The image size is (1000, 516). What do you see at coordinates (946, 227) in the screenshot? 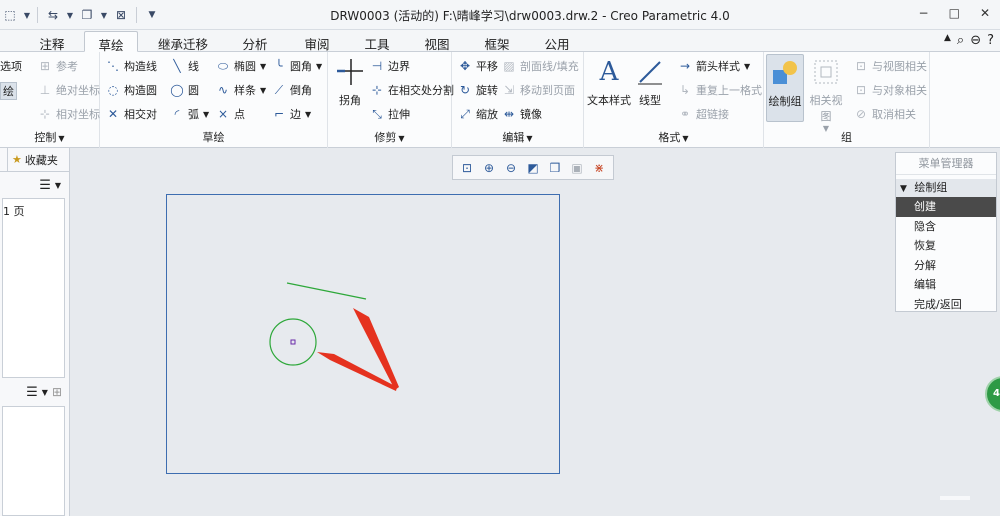
I see `menu-item-suppress: 隐含` at bounding box center [946, 227].